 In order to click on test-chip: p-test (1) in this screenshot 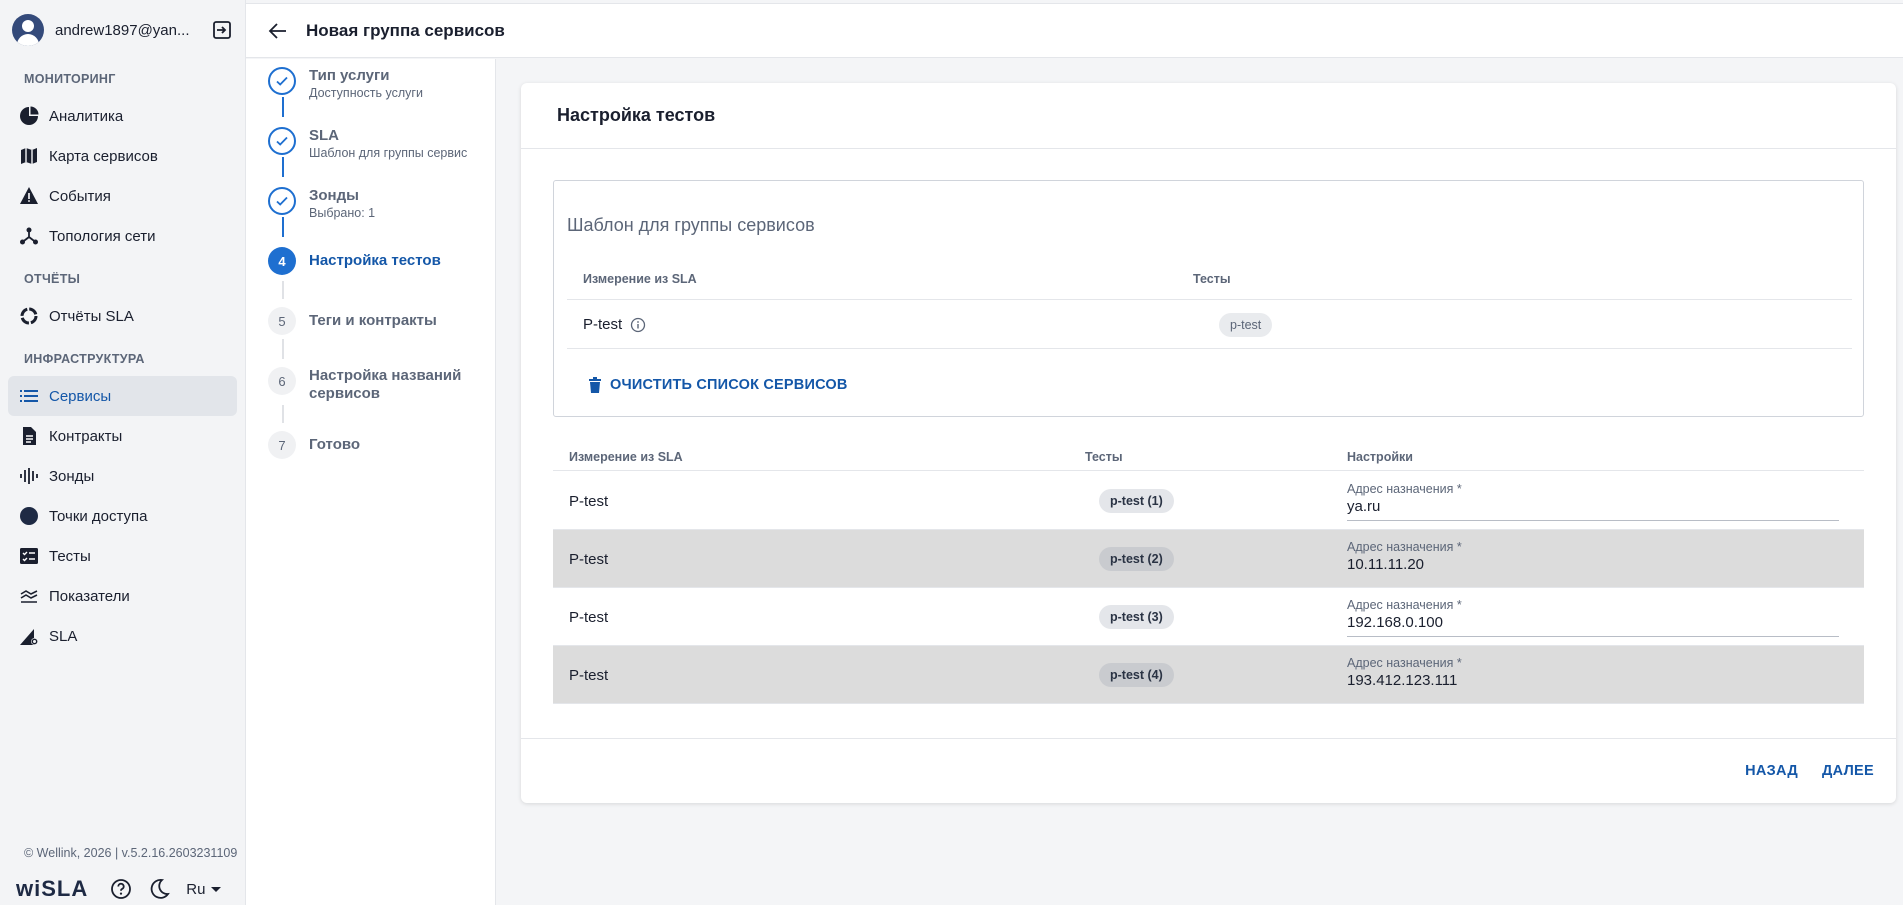, I will do `click(1136, 501)`.